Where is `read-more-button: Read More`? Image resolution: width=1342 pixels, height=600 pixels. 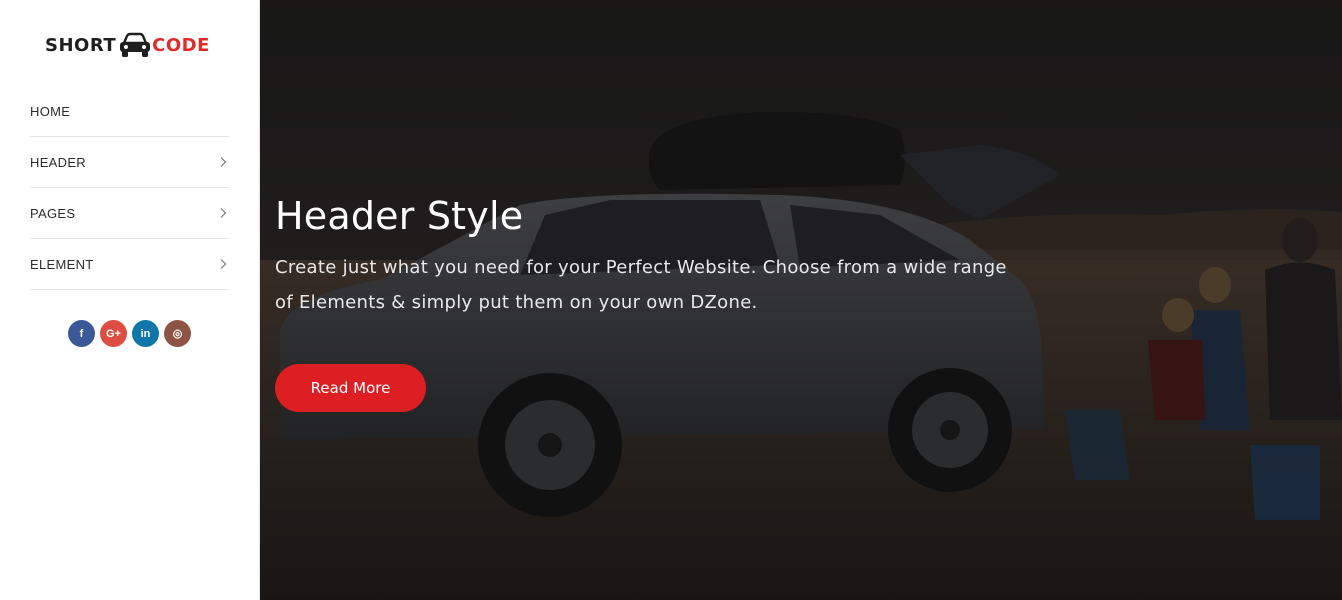 read-more-button: Read More is located at coordinates (350, 388).